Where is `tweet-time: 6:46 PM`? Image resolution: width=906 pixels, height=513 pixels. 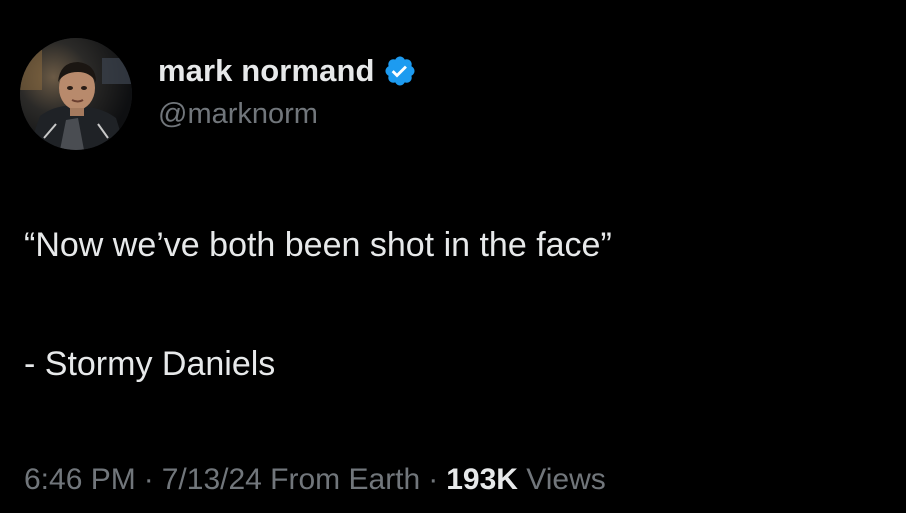
tweet-time: 6:46 PM is located at coordinates (80, 479).